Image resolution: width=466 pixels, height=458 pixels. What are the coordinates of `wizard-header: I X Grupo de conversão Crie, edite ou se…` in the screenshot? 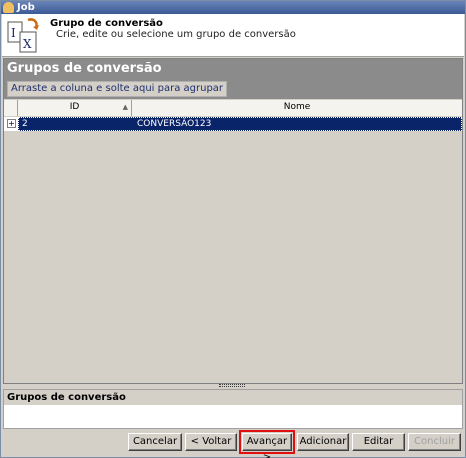 It's located at (233, 35).